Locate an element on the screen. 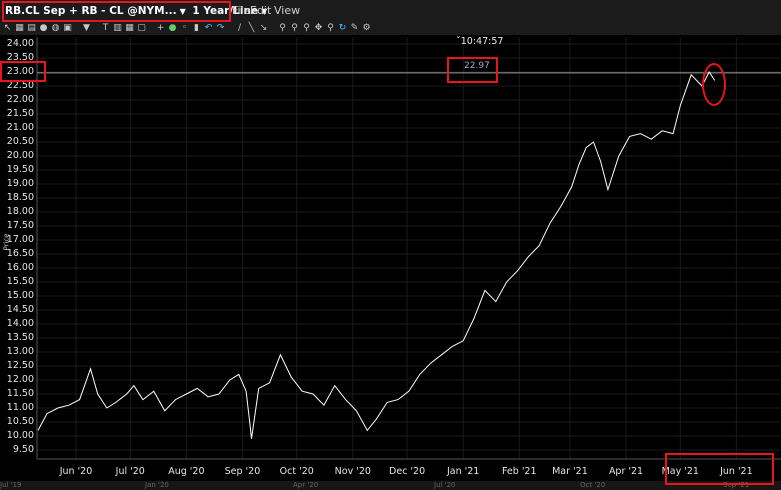 This screenshot has height=490, width=781. navigator-label: Oct '20 is located at coordinates (593, 485).